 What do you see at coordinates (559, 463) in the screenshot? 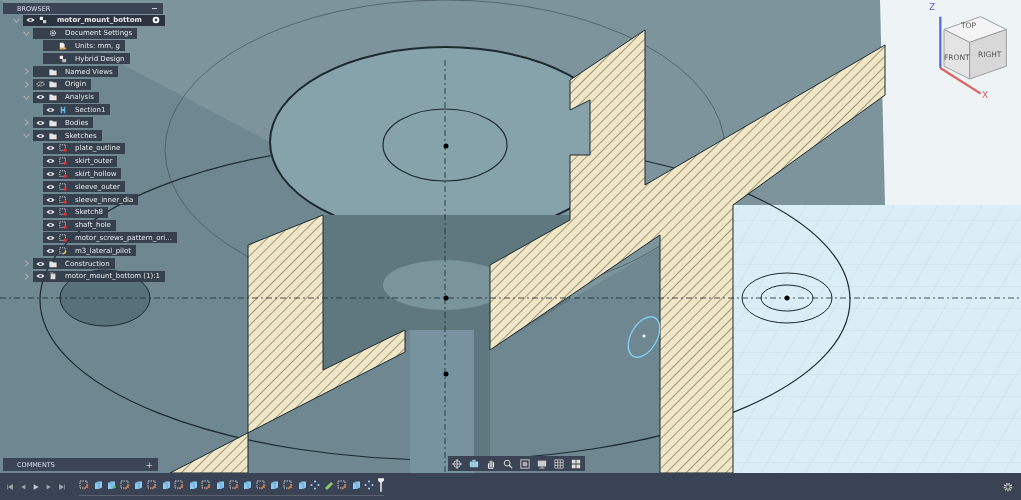
I see `grid-icon` at bounding box center [559, 463].